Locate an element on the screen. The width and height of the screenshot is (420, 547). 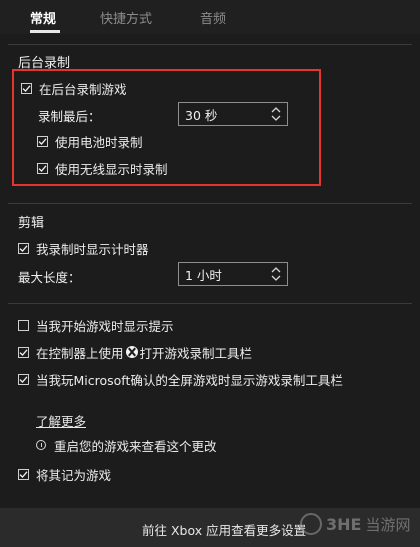
watermark-logo-icon is located at coordinates (311, 524).